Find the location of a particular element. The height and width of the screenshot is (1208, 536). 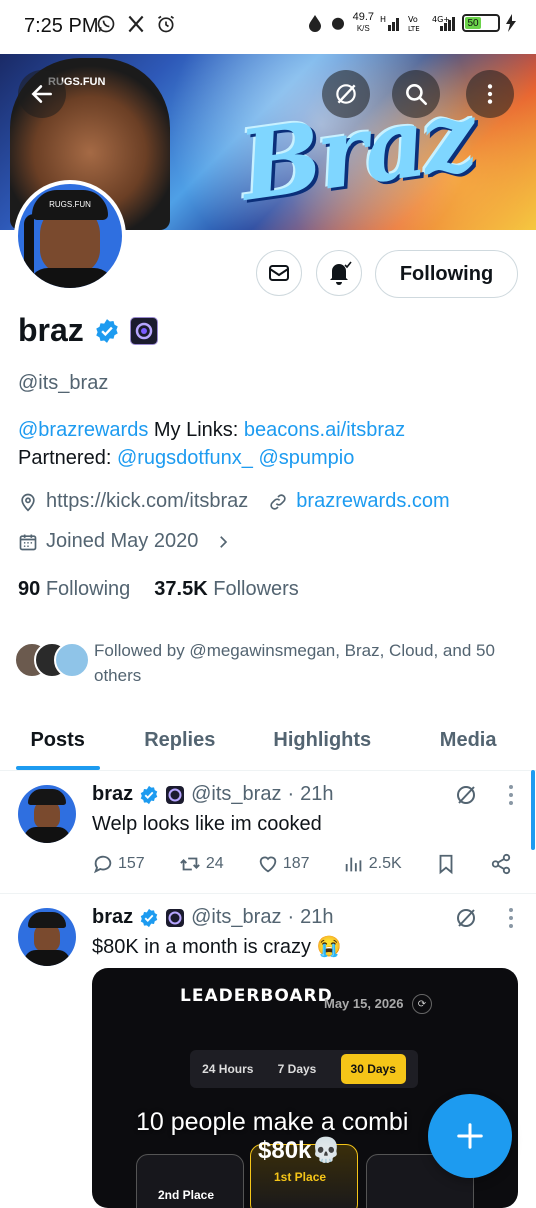

battery-icon: 50 is located at coordinates (481, 23).